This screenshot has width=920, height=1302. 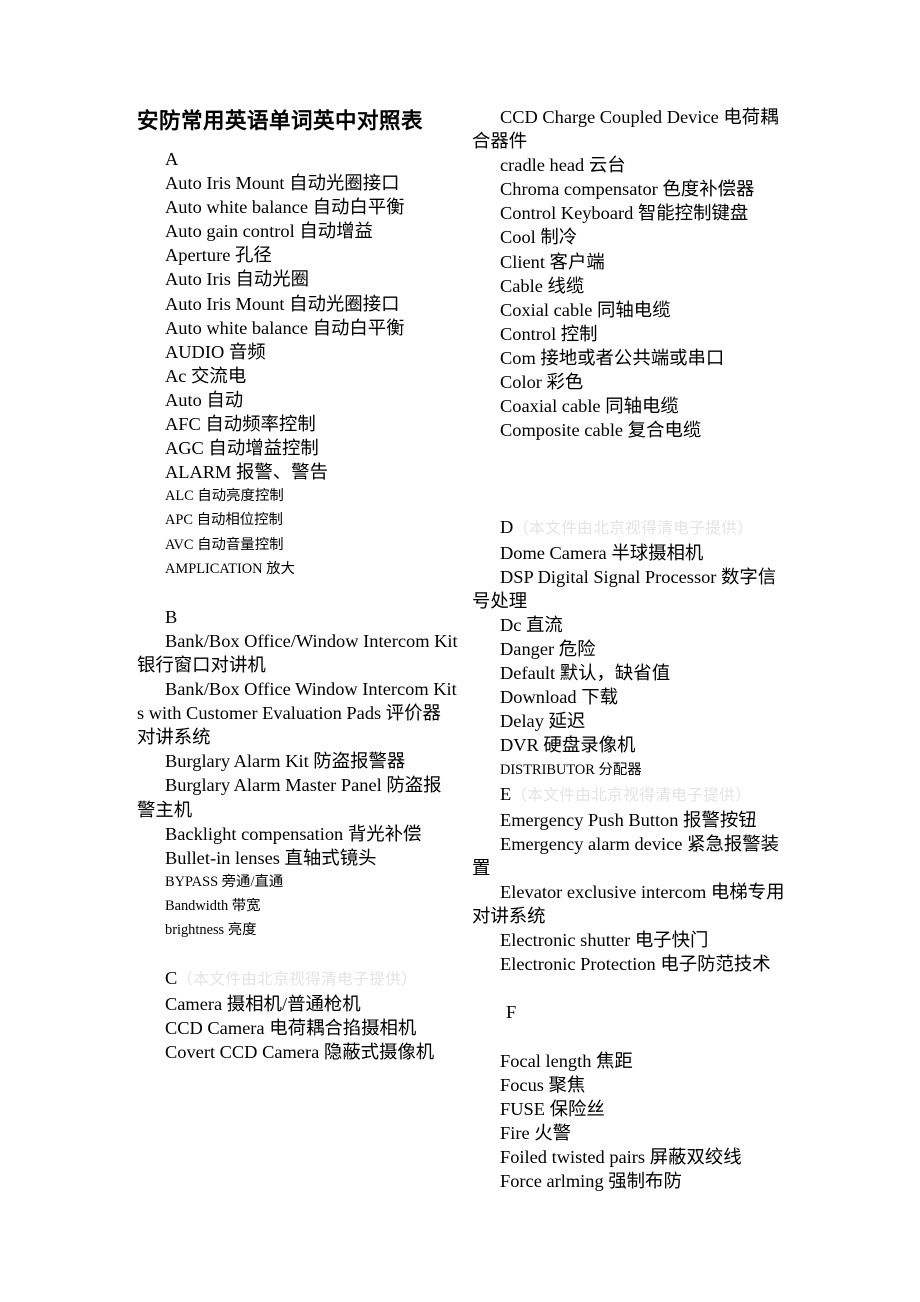 I want to click on entry: APC 自动相位控制, so click(x=224, y=520).